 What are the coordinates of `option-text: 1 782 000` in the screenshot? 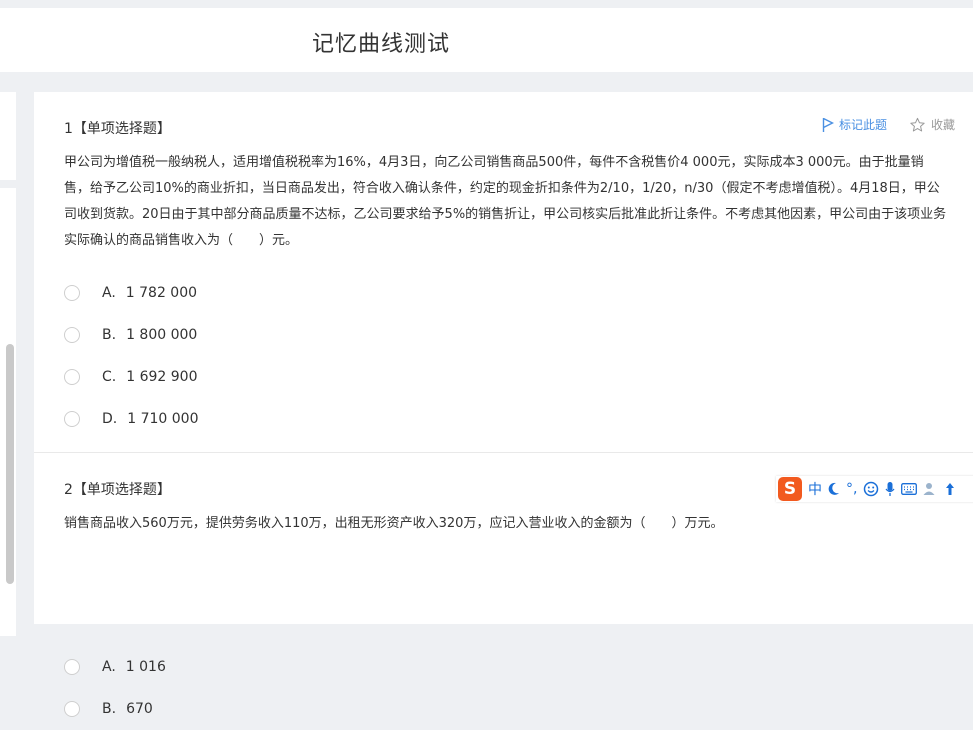 It's located at (161, 293).